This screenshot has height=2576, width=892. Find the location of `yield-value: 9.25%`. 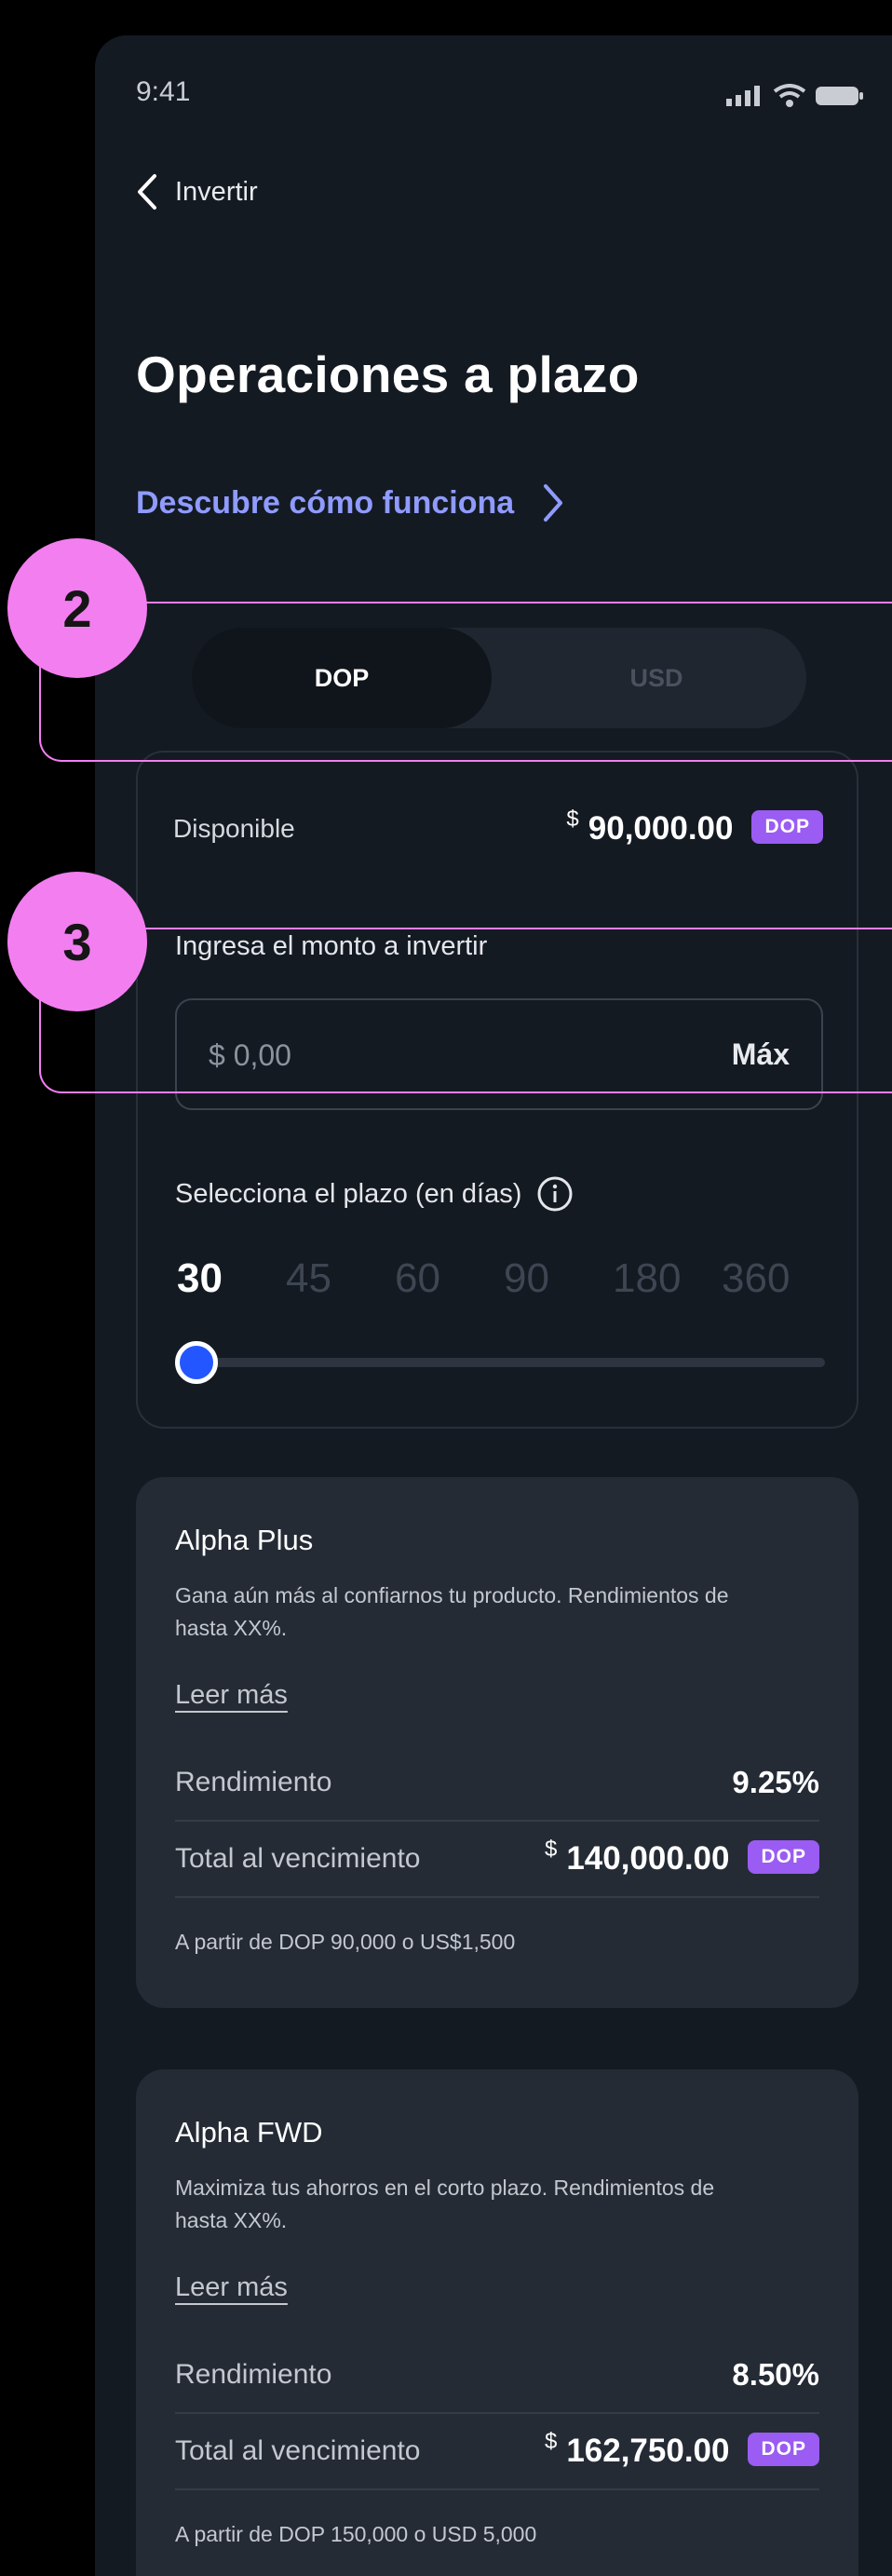

yield-value: 9.25% is located at coordinates (776, 1782).